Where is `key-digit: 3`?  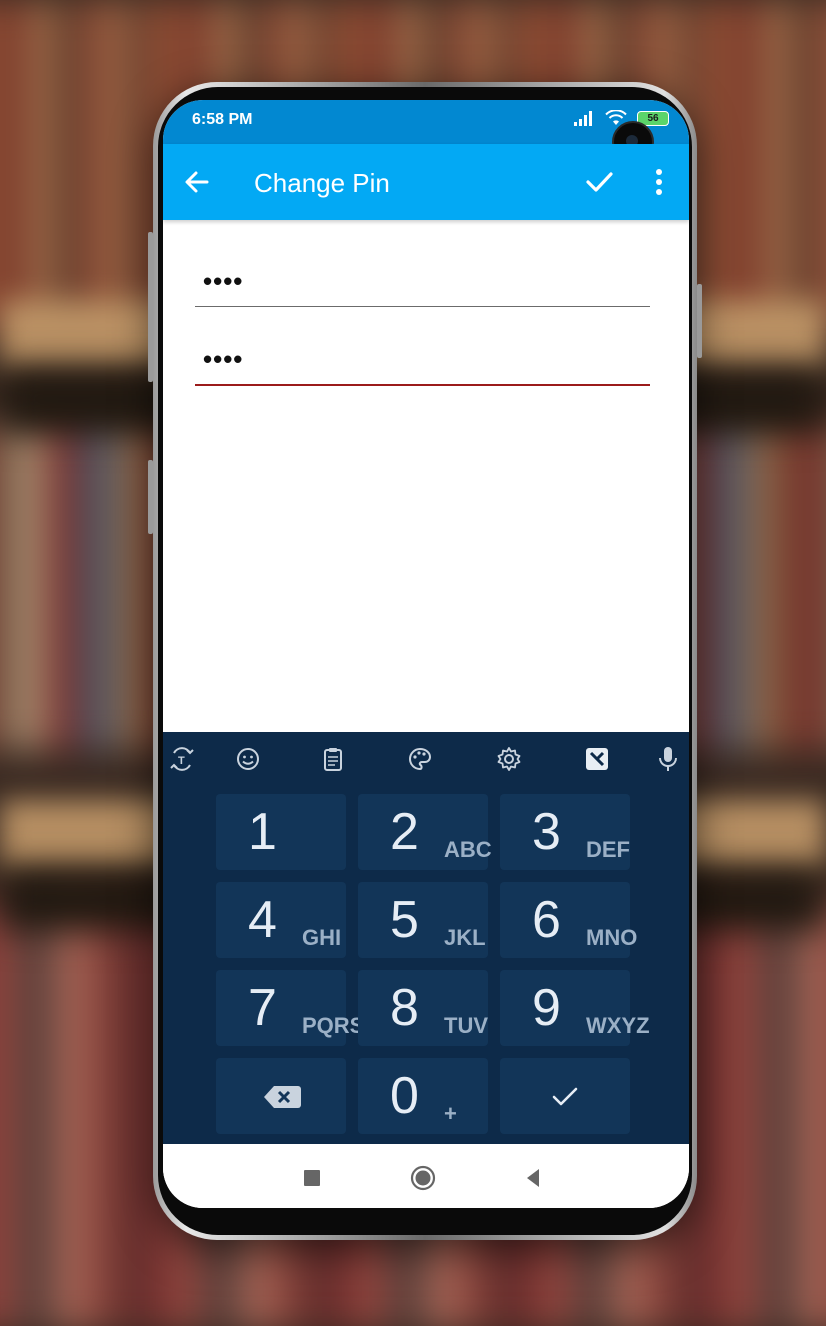
key-digit: 3 is located at coordinates (546, 832).